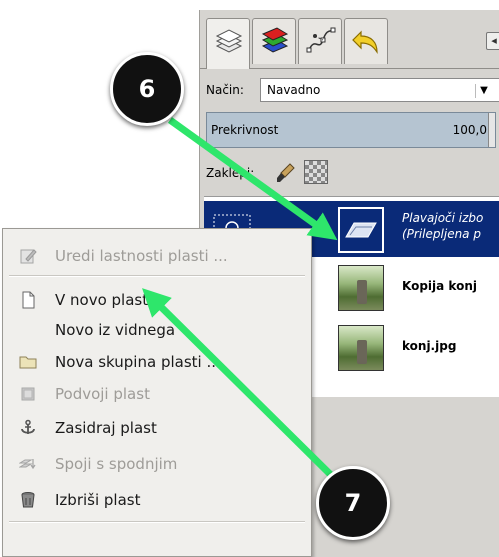 The image size is (499, 557). I want to click on callout-badge-7: 7, so click(353, 503).